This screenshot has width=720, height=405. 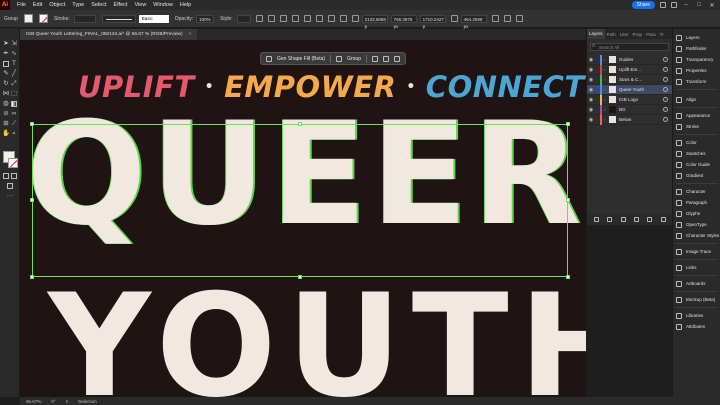 What do you see at coordinates (696, 191) in the screenshot?
I see `dock-item-character: Character` at bounding box center [696, 191].